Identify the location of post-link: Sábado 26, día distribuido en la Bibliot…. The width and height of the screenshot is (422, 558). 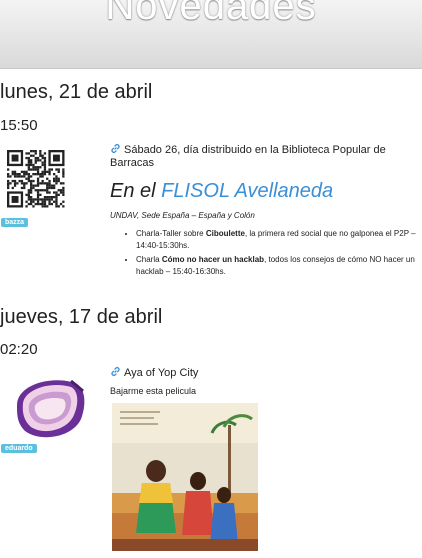
(265, 156).